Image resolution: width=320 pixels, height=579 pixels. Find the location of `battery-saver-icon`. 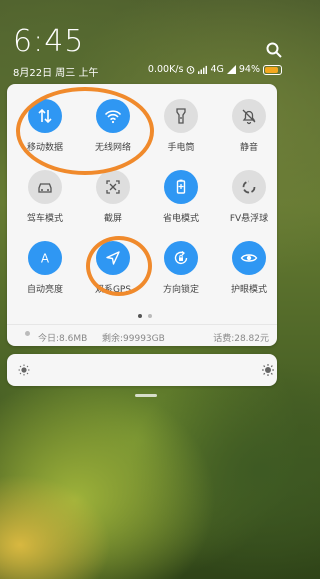

battery-saver-icon is located at coordinates (181, 186).